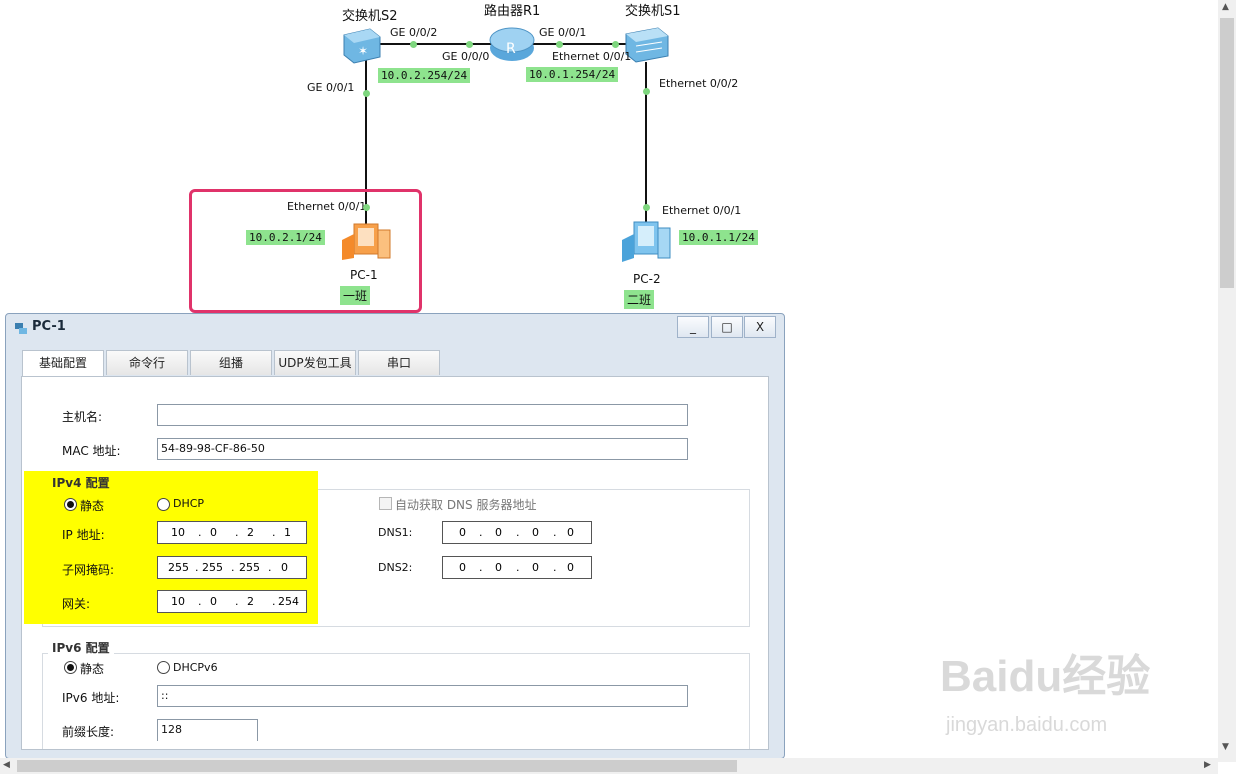  What do you see at coordinates (727, 327) in the screenshot?
I see `maximize-button: □` at bounding box center [727, 327].